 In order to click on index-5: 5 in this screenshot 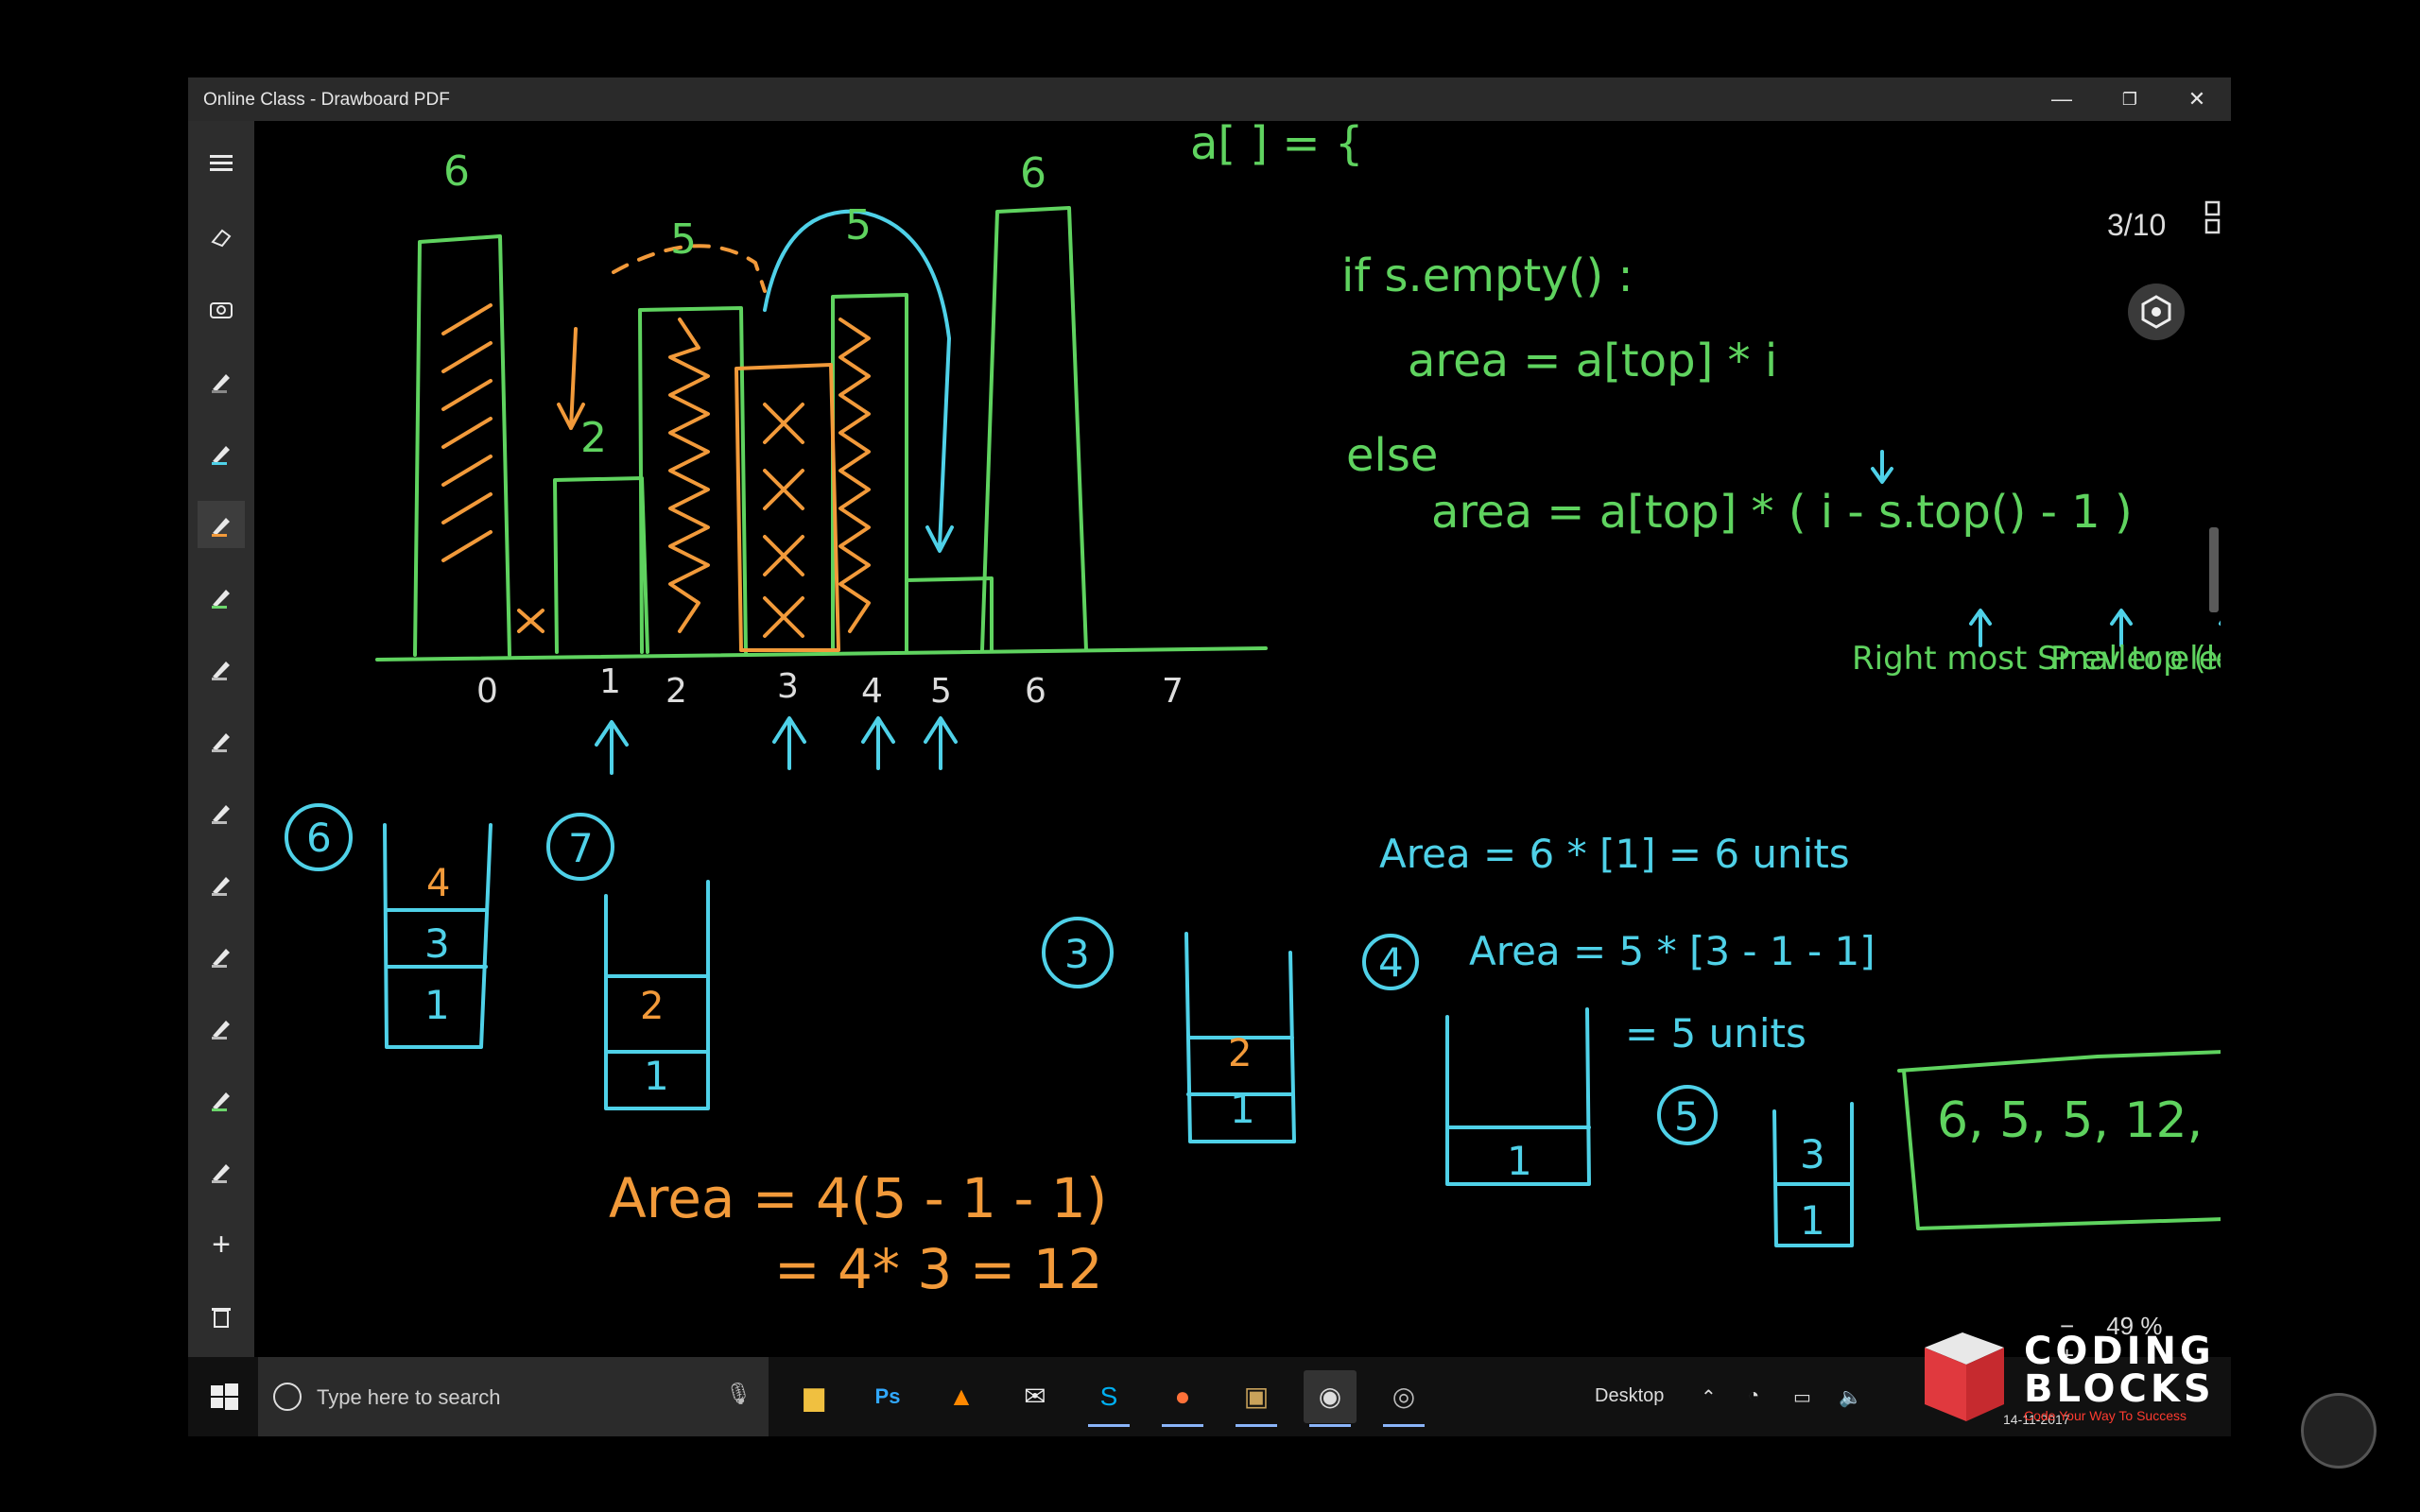, I will do `click(941, 691)`.